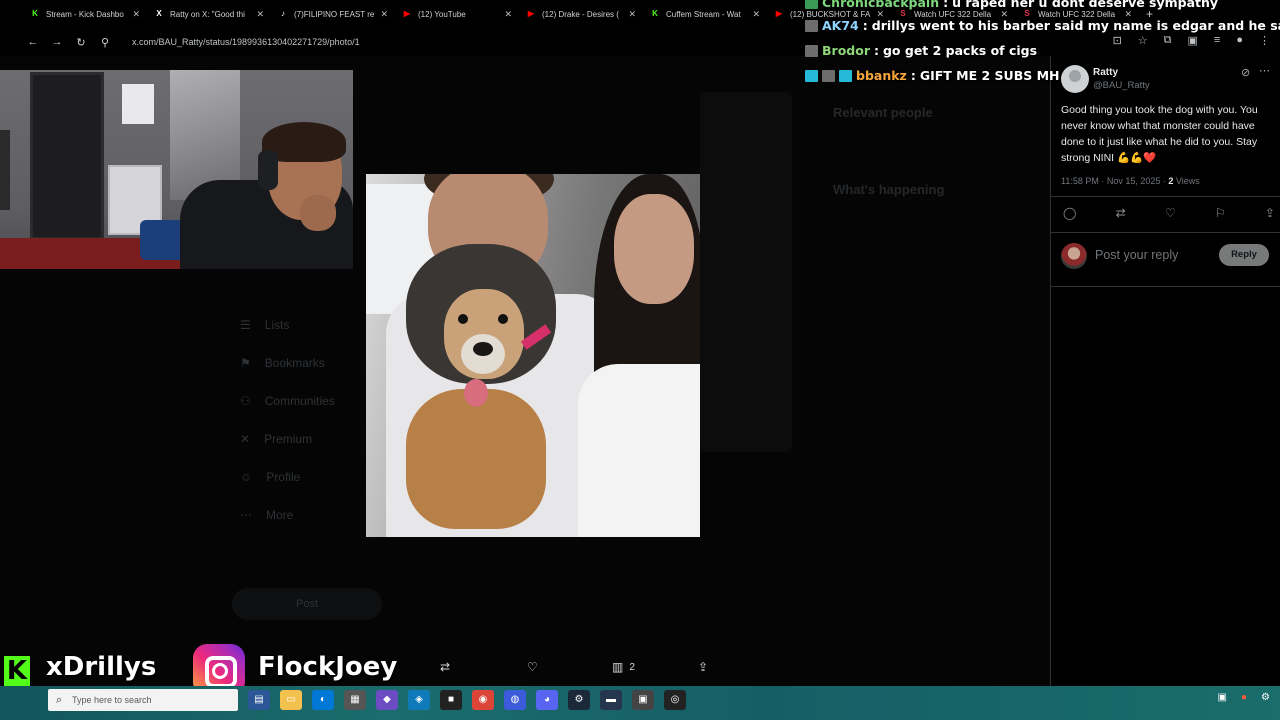 This screenshot has width=1280, height=720. I want to click on bookmark-icon: ⚑, so click(245, 363).